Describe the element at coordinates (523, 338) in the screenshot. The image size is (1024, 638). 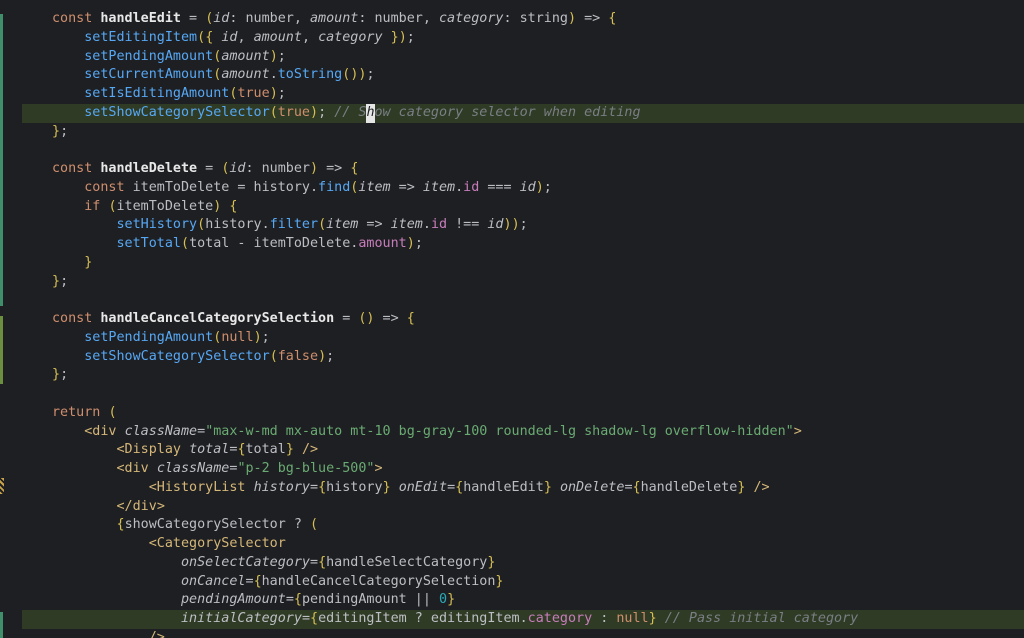
I see `code-line: setPendingAmount(null);` at that location.